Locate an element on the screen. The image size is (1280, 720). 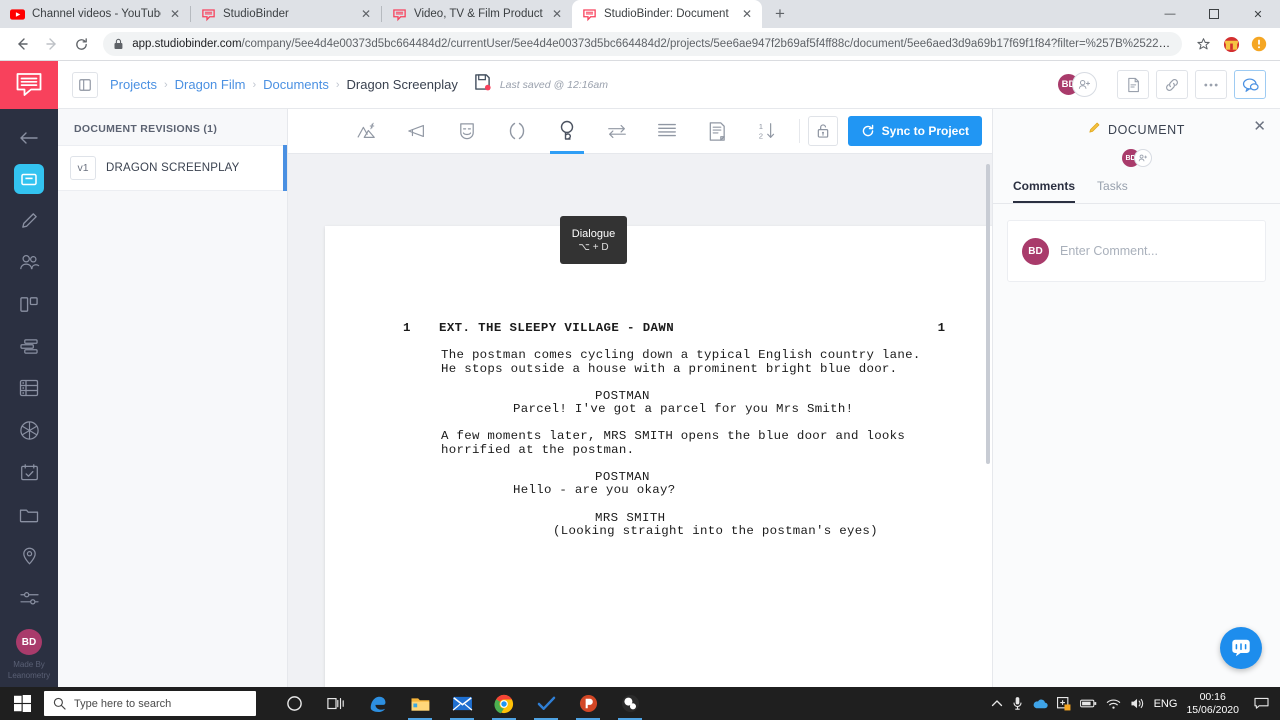
character-block-1: POSTMAN is located at coordinates (793, 396).